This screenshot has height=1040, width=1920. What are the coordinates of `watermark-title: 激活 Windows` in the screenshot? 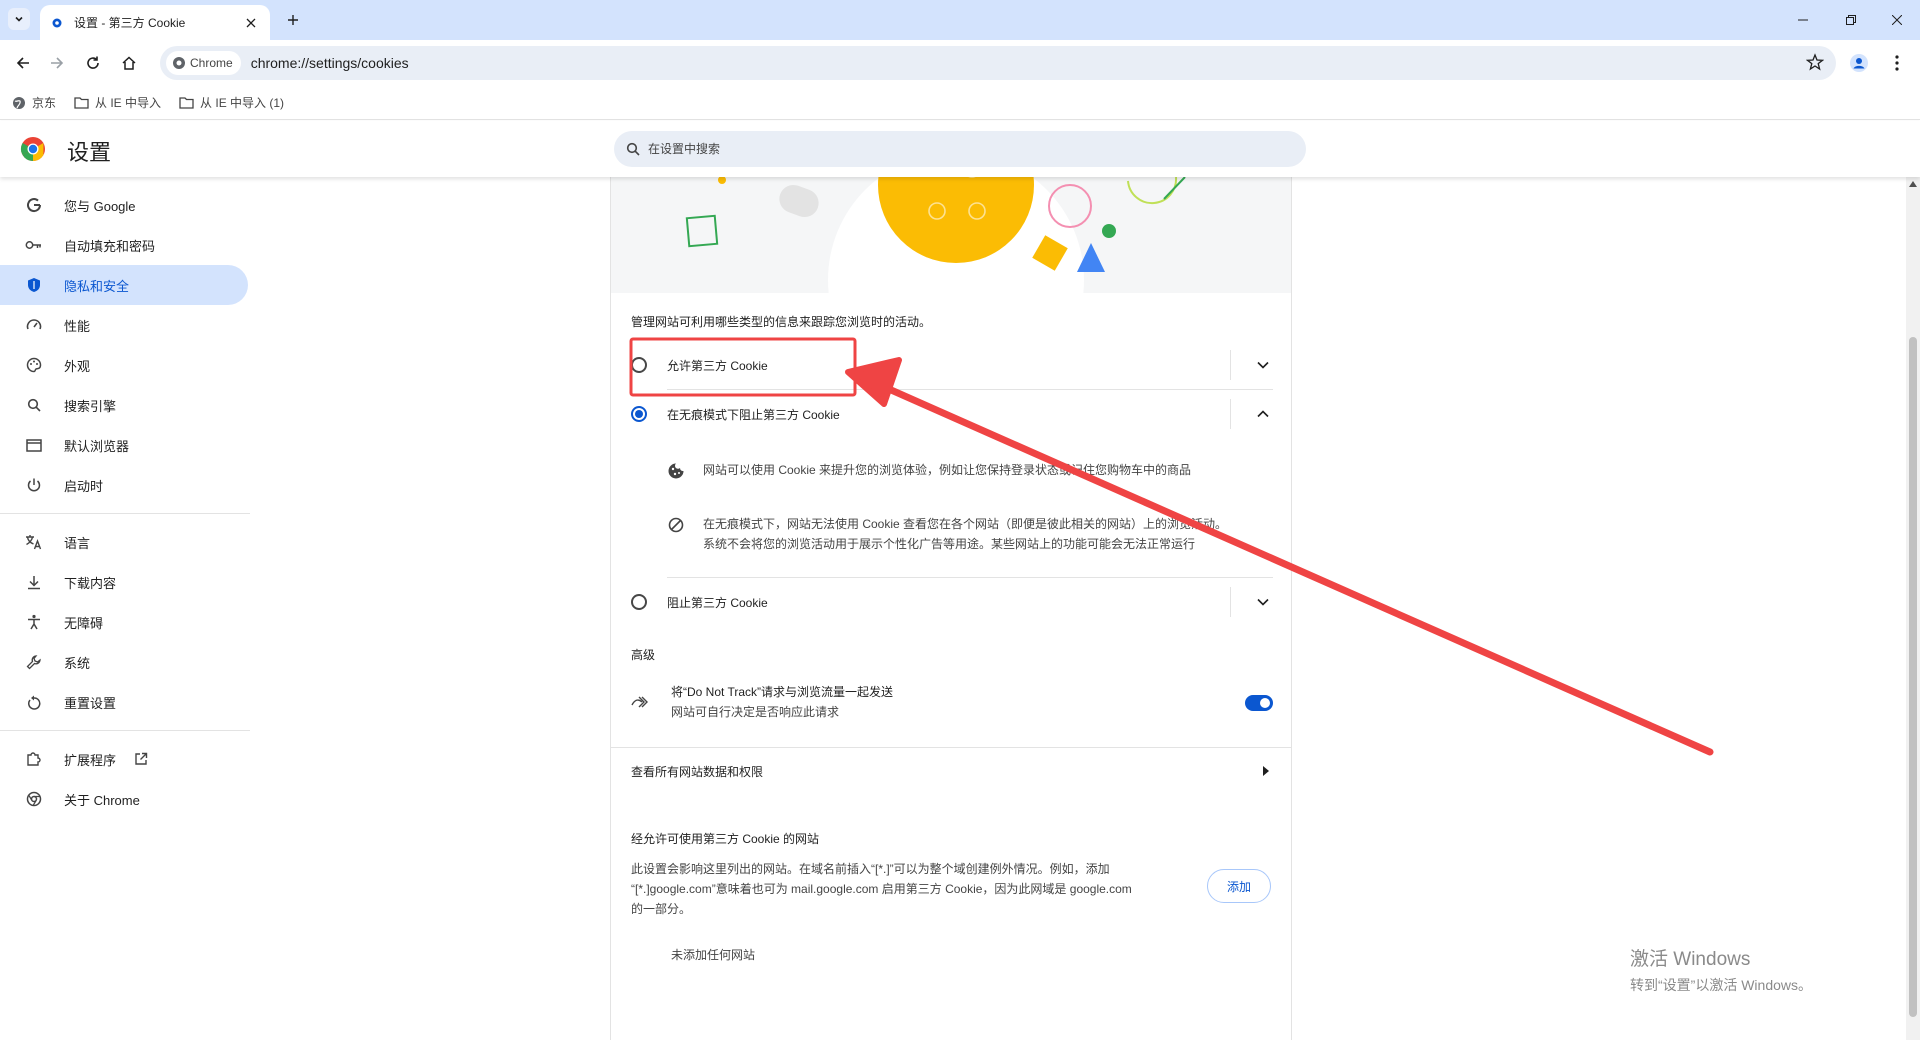 It's located at (1690, 959).